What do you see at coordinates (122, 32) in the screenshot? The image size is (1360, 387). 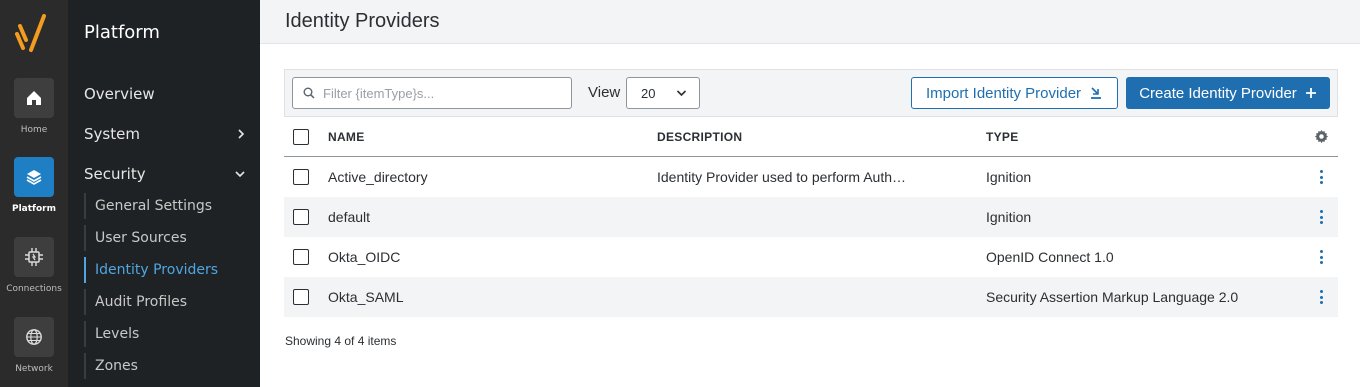 I see `nav-title: Platform` at bounding box center [122, 32].